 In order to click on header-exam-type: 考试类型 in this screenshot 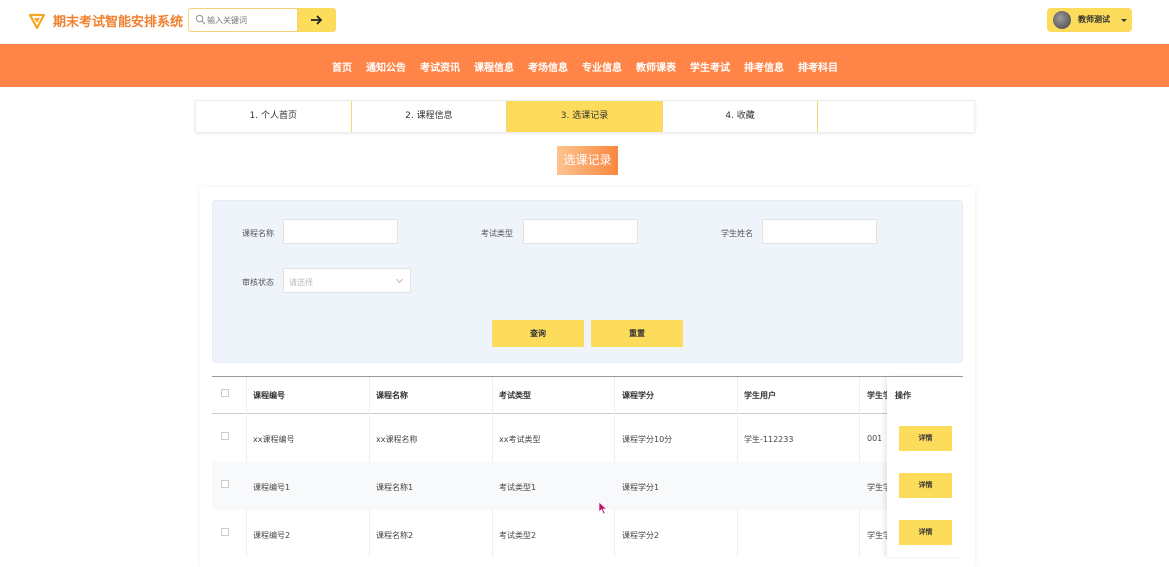, I will do `click(515, 395)`.